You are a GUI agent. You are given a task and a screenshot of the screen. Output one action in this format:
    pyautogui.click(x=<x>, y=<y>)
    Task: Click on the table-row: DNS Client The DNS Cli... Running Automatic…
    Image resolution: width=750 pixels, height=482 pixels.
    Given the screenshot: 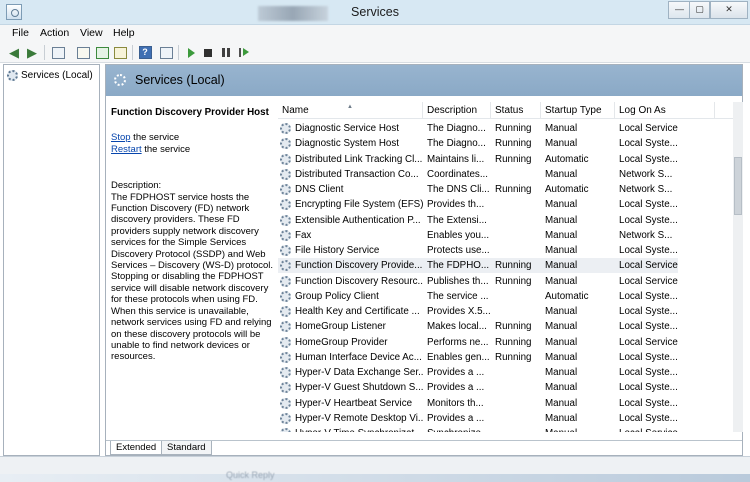 What is the action you would take?
    pyautogui.click(x=478, y=189)
    